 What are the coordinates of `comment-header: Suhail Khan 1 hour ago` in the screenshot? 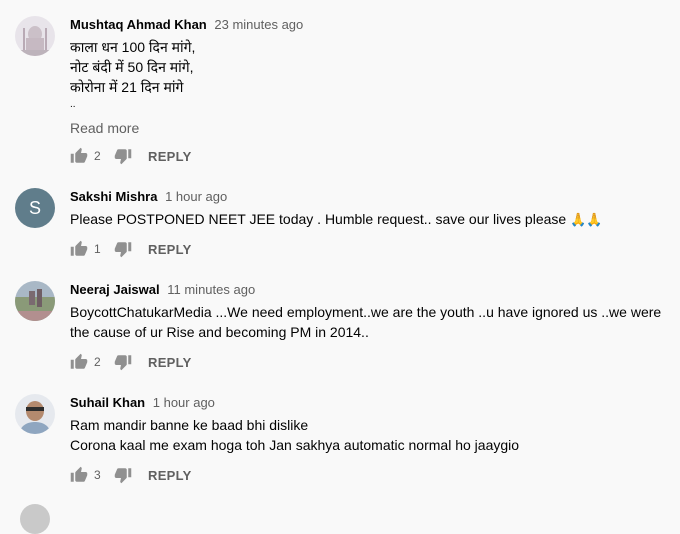 It's located at (142, 402).